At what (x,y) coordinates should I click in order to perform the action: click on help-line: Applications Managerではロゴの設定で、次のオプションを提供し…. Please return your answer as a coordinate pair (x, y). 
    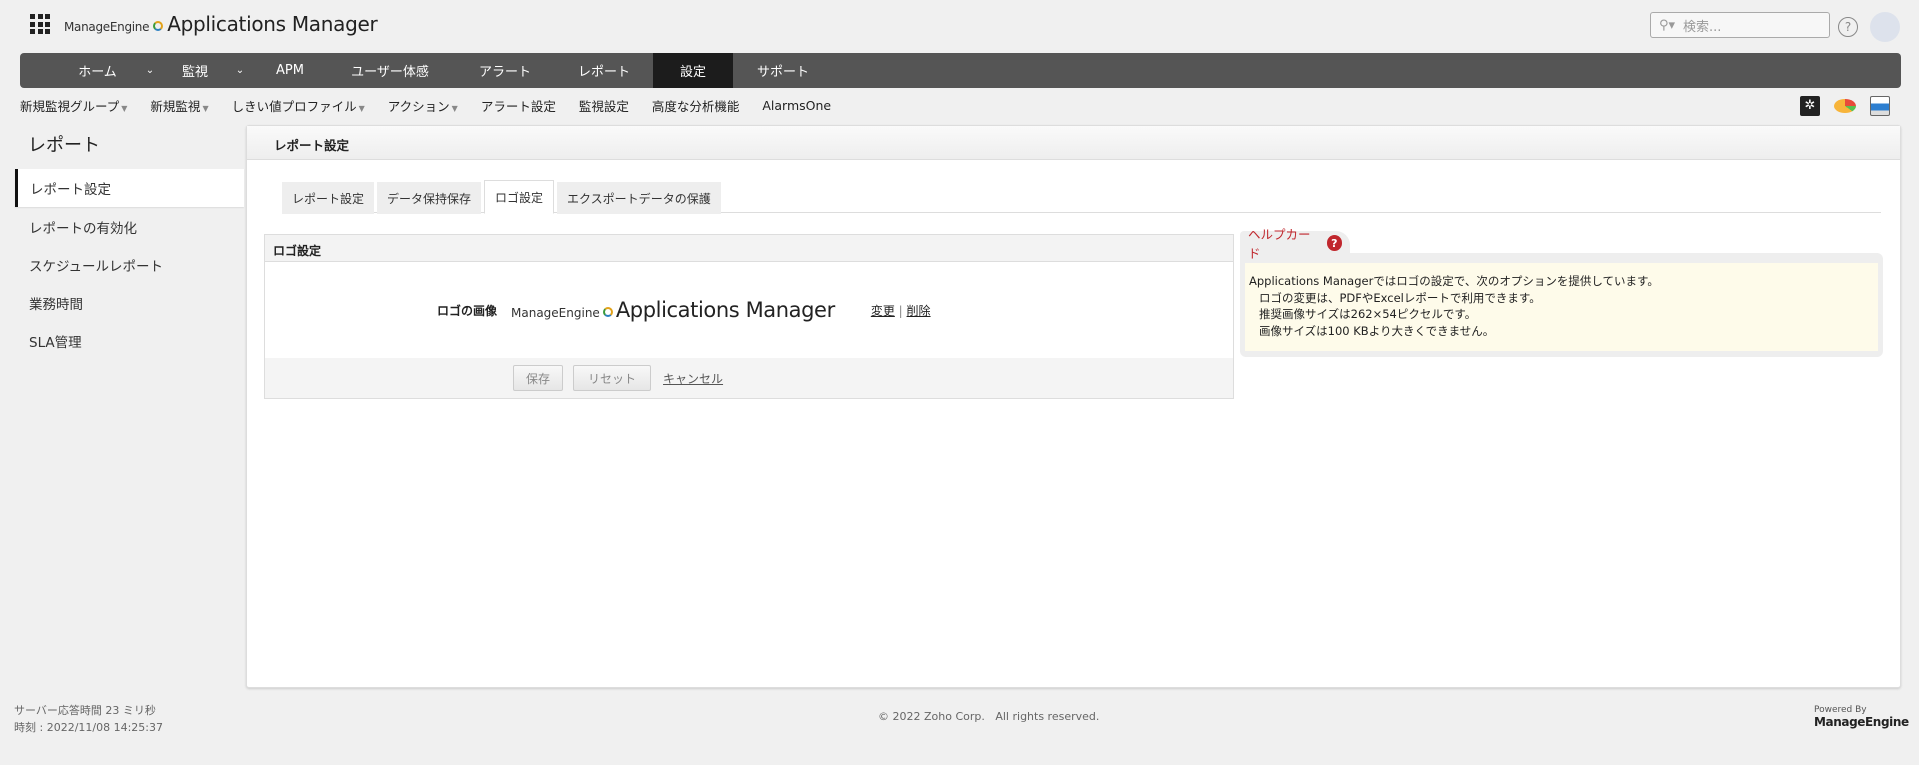
    Looking at the image, I should click on (1454, 281).